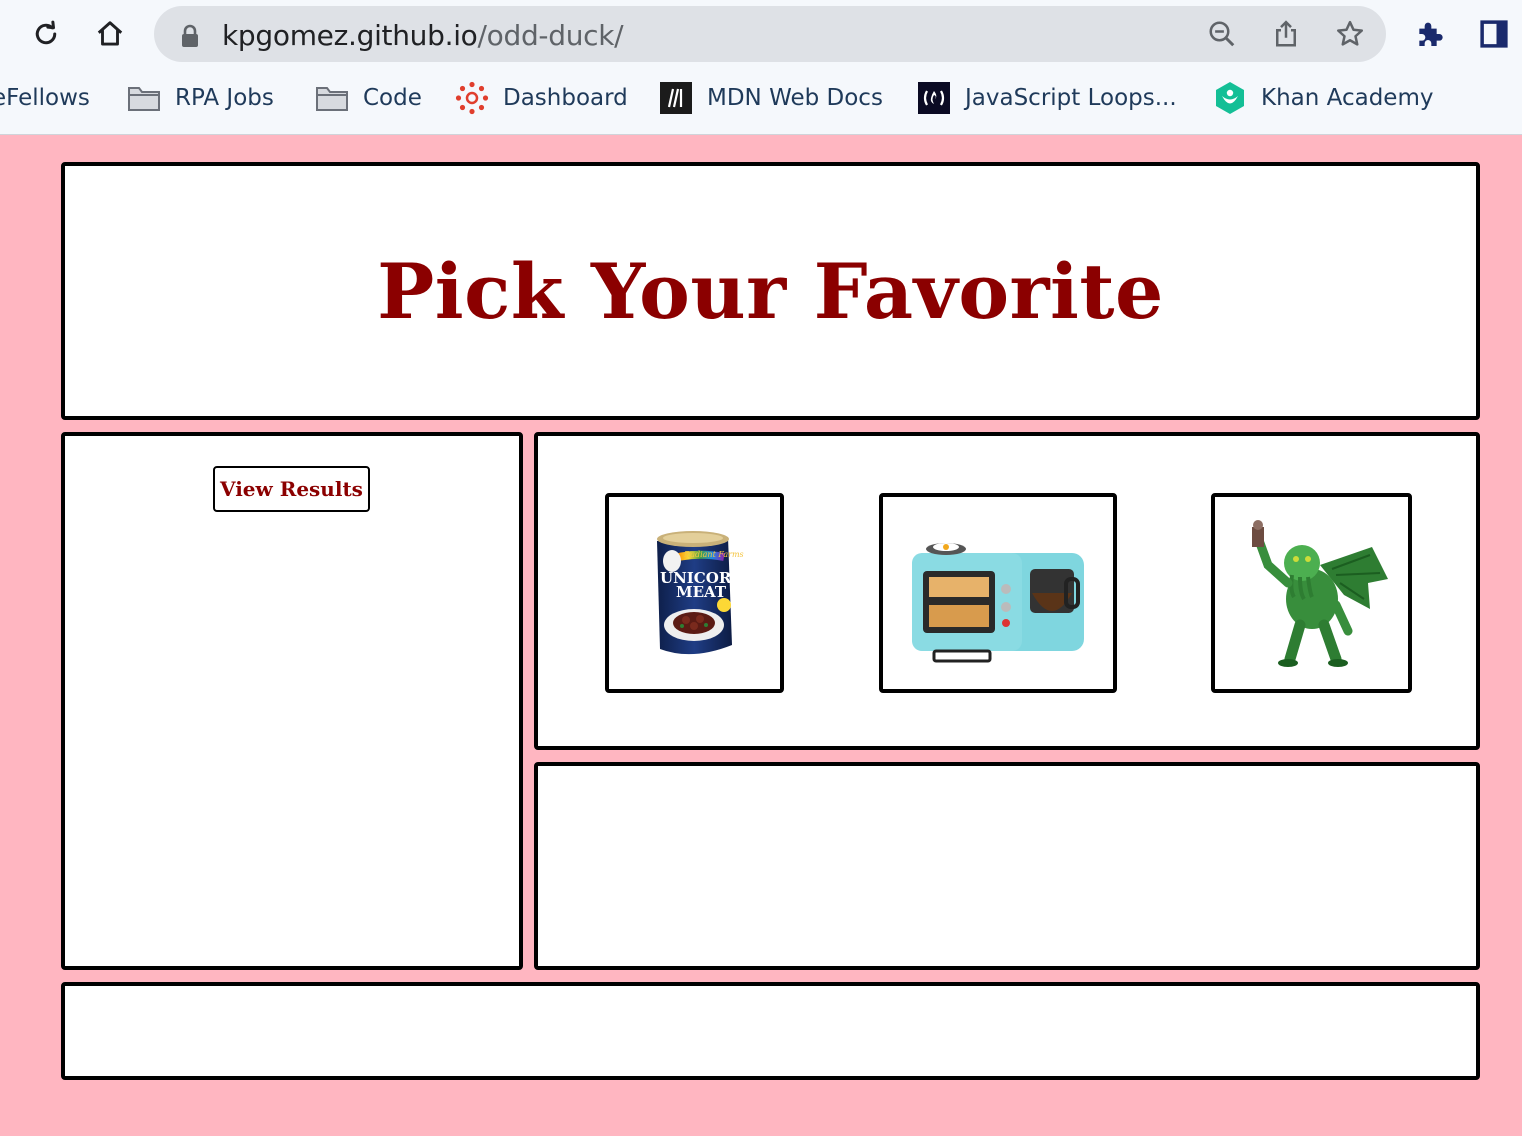  I want to click on bookmark-khan-academy: Khan Academy, so click(1323, 98).